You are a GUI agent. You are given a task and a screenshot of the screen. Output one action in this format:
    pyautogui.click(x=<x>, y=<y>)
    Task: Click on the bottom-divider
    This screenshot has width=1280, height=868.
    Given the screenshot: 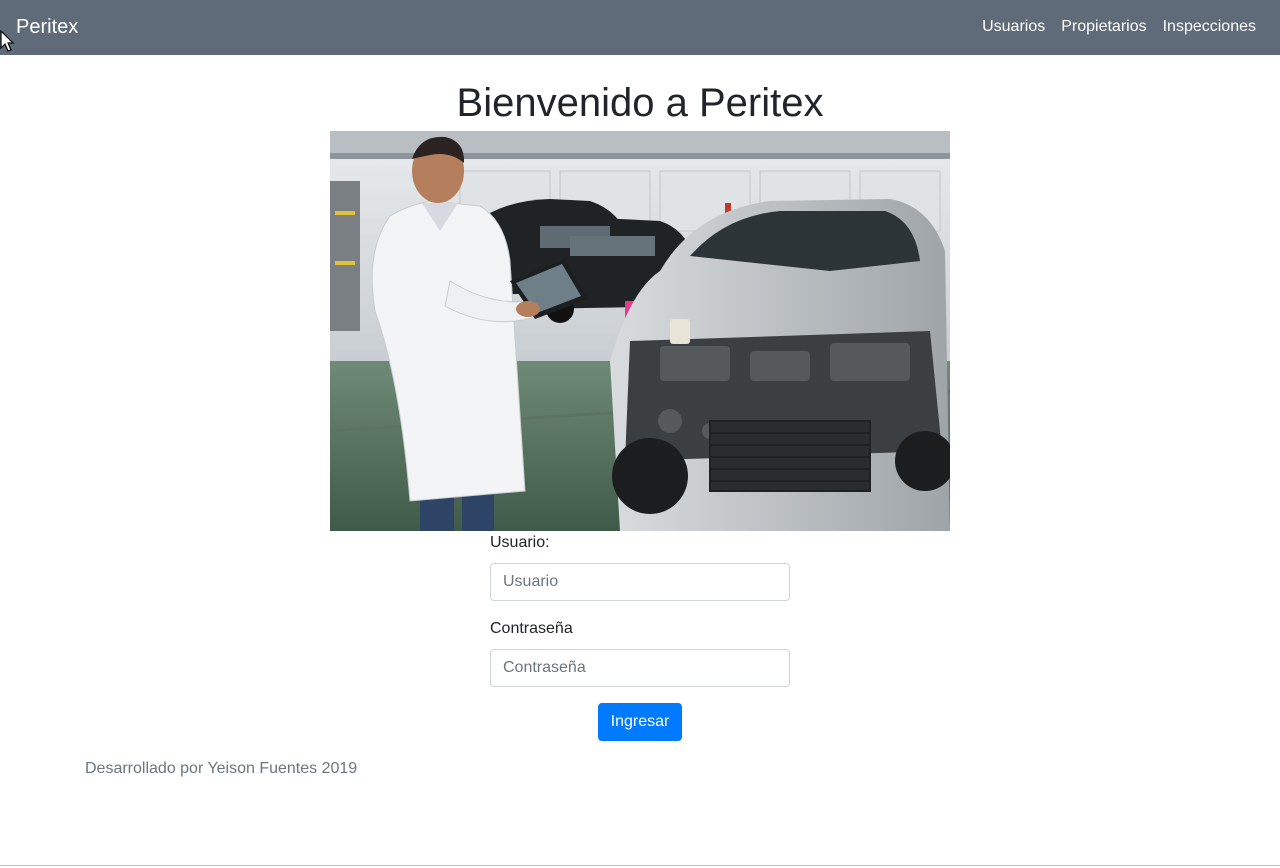 What is the action you would take?
    pyautogui.click(x=640, y=865)
    